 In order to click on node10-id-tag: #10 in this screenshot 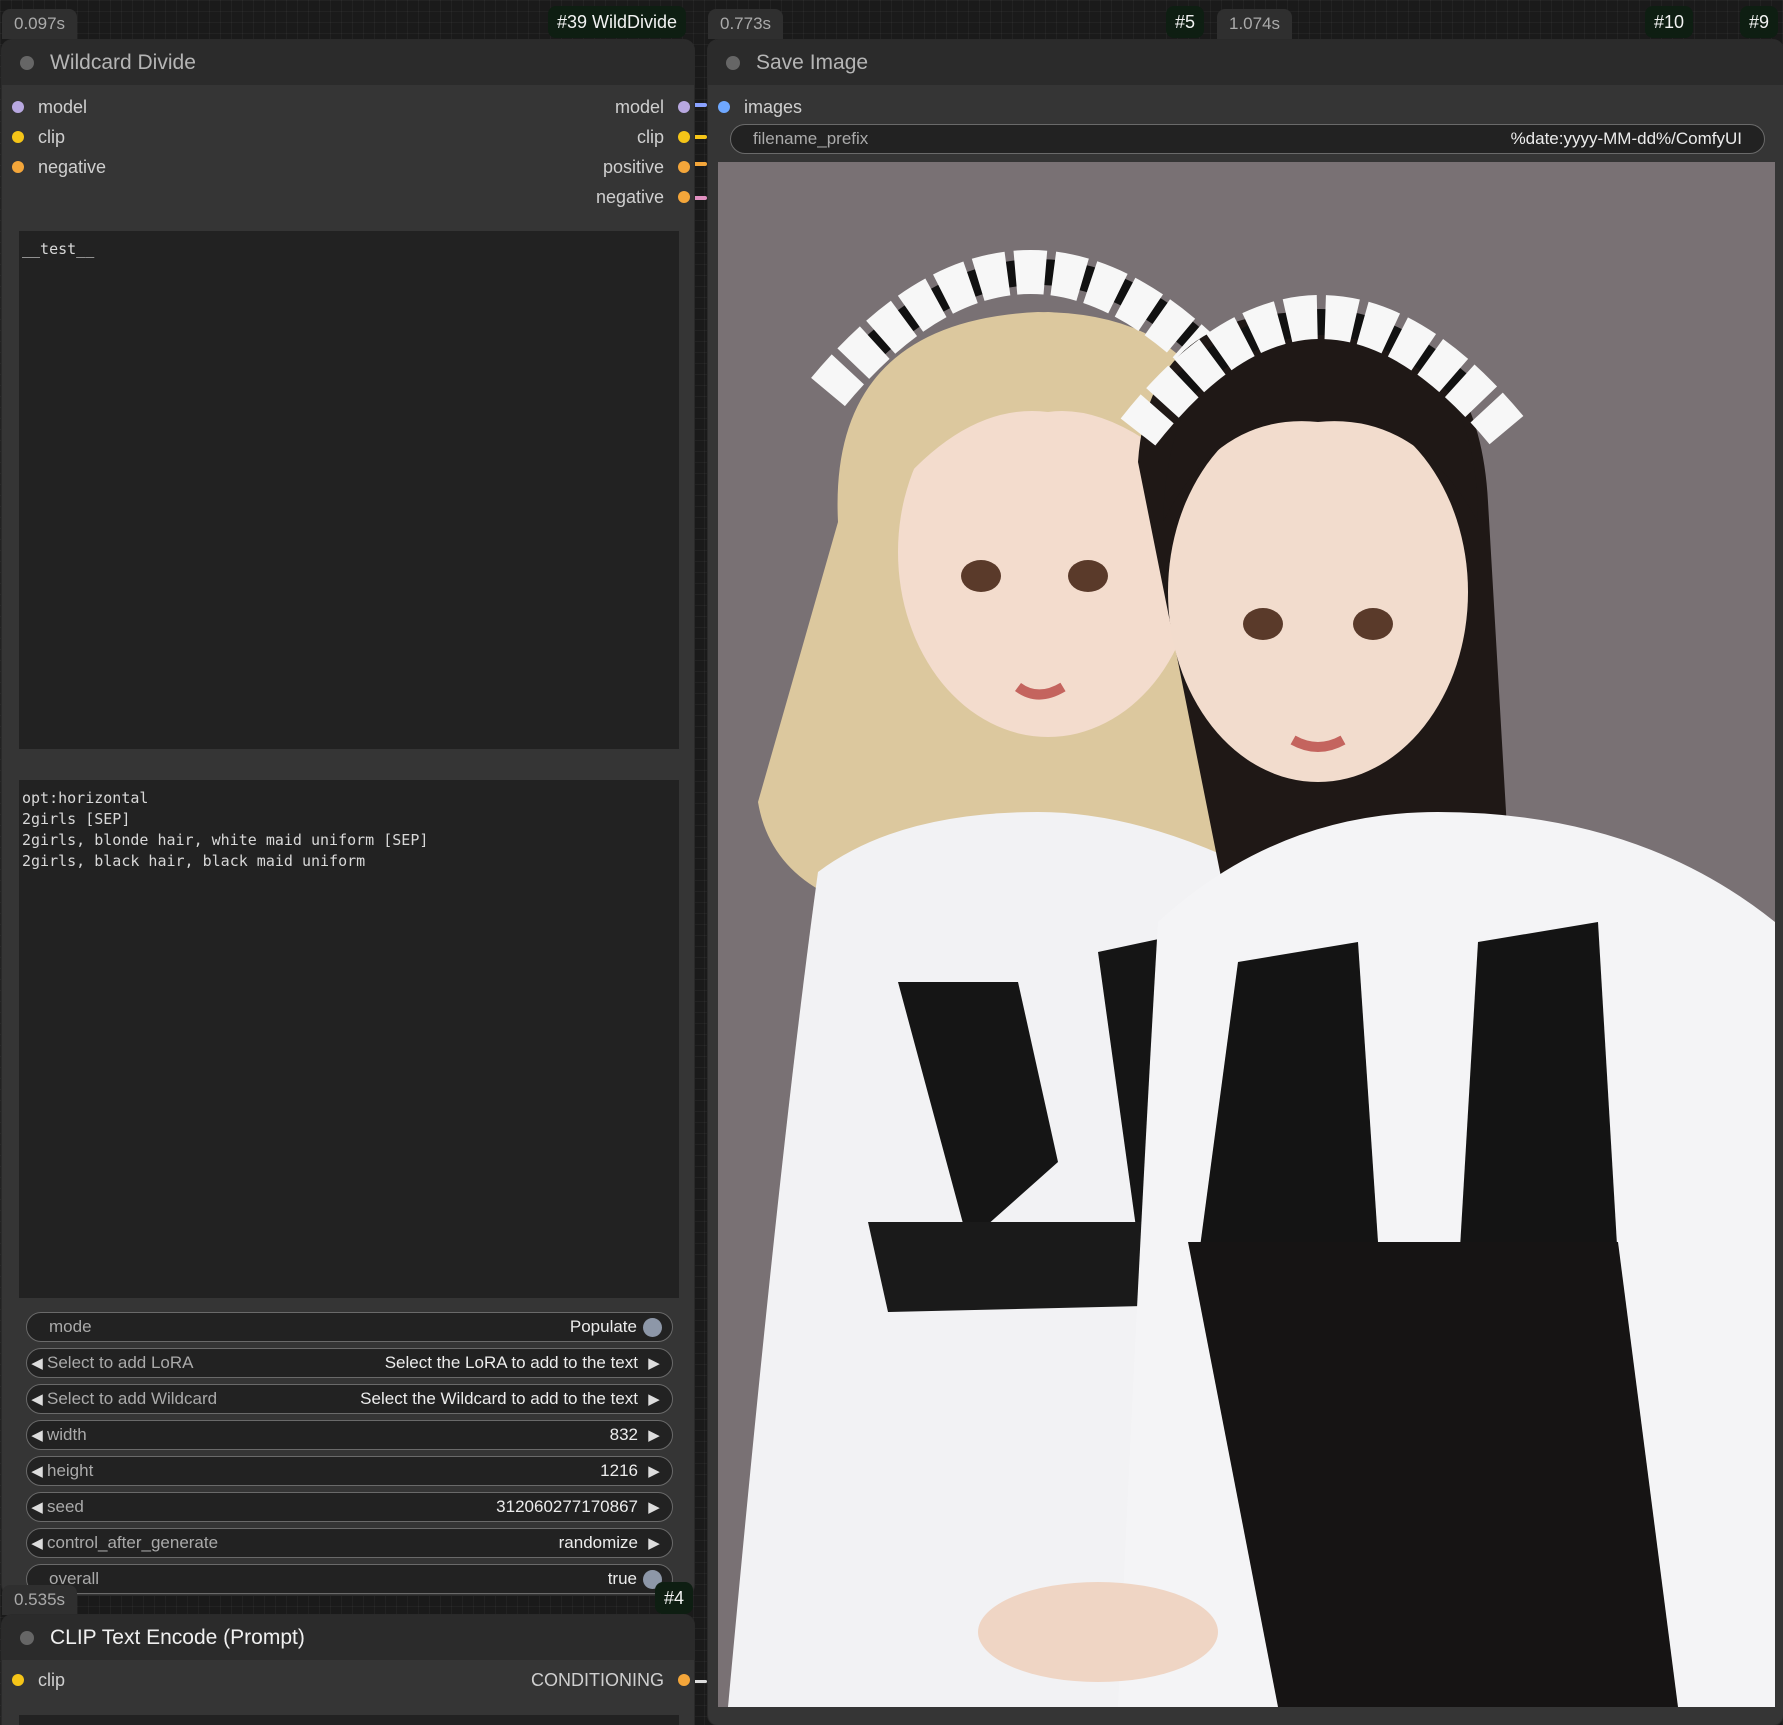, I will do `click(1669, 22)`.